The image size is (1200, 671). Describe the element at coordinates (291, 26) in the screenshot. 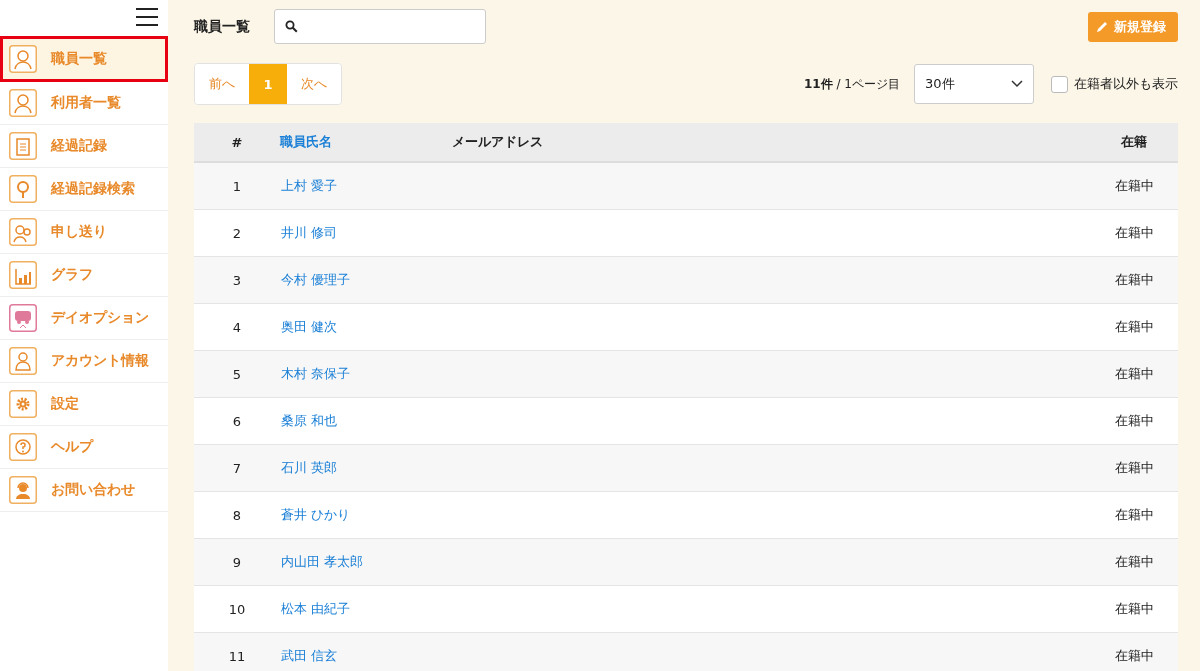

I see `search-icon` at that location.